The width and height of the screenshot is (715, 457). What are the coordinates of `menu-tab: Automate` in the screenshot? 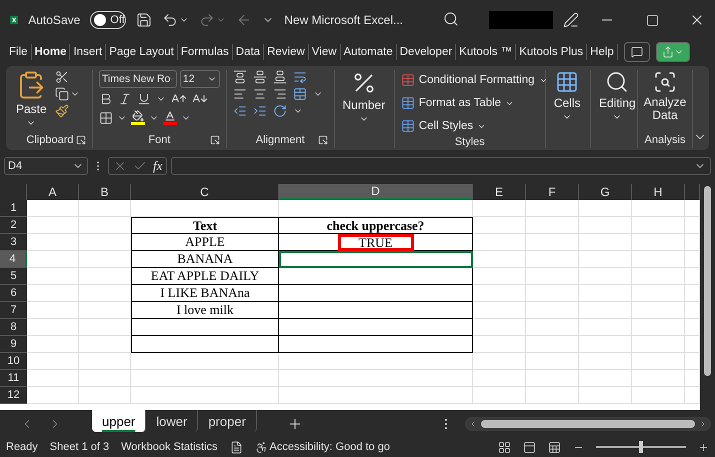 It's located at (368, 52).